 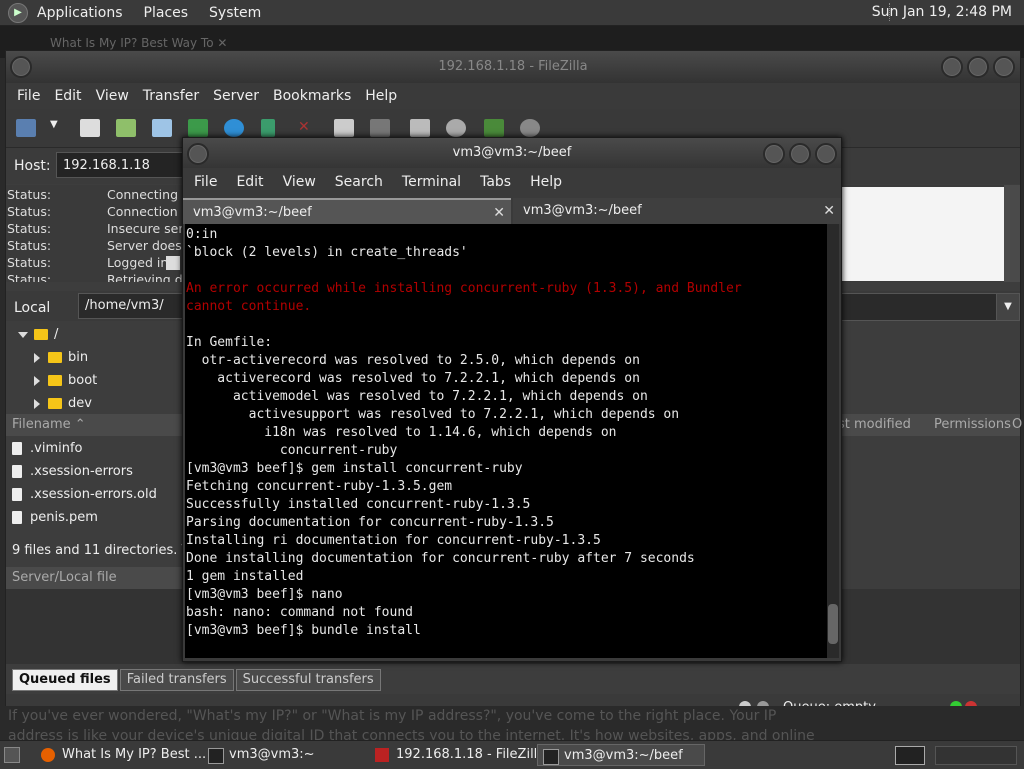 What do you see at coordinates (112, 96) in the screenshot?
I see `fz-menu-view: View` at bounding box center [112, 96].